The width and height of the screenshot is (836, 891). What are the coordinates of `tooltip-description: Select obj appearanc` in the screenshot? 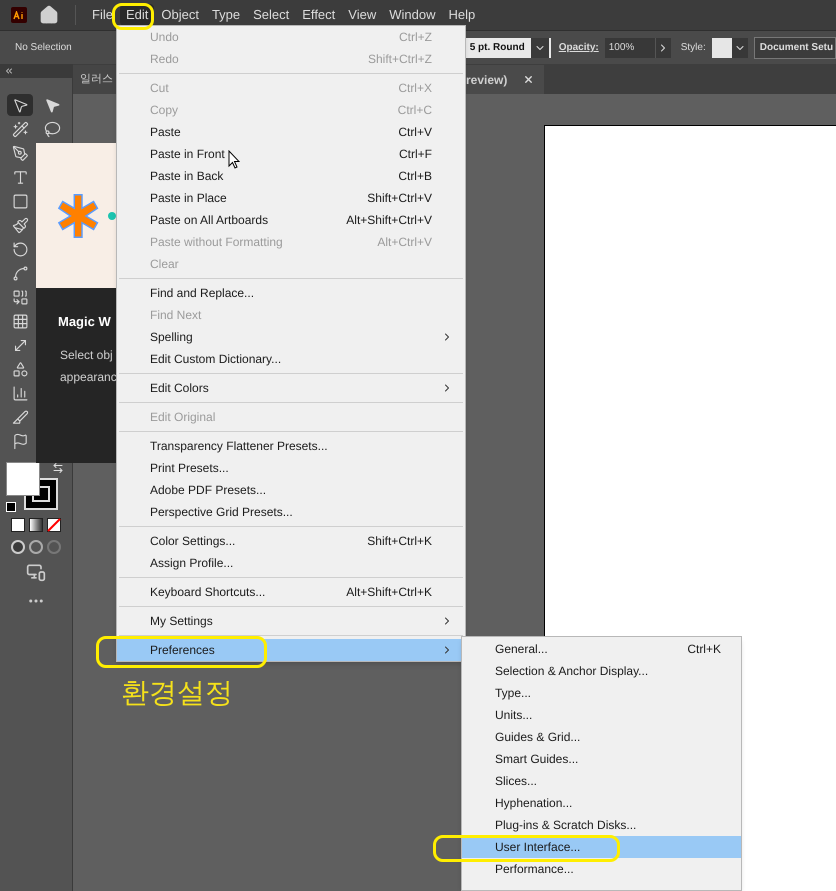 It's located at (88, 366).